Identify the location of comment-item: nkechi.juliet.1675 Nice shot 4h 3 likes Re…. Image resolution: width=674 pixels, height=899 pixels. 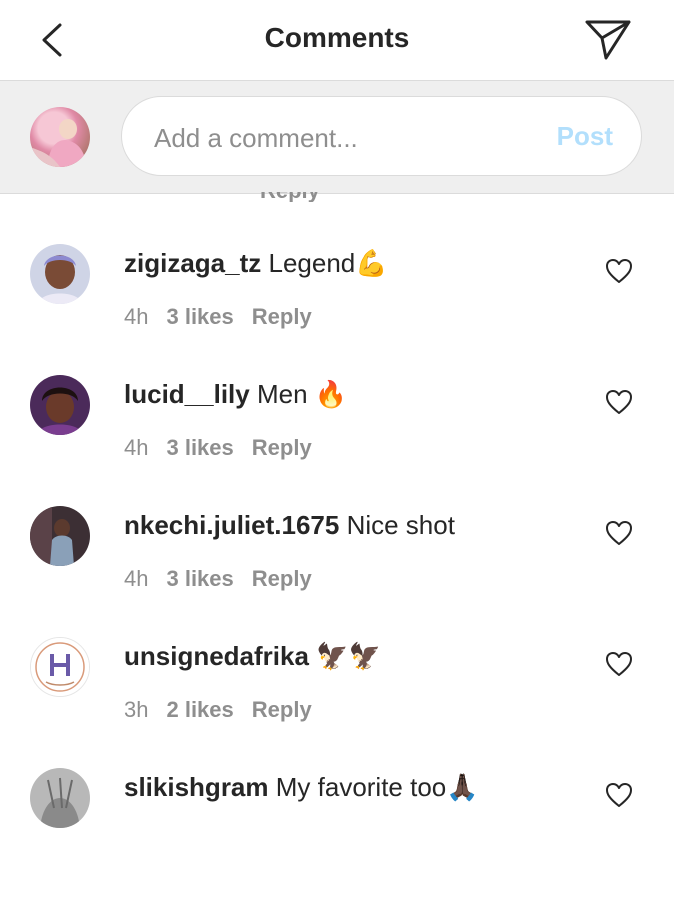
(337, 571).